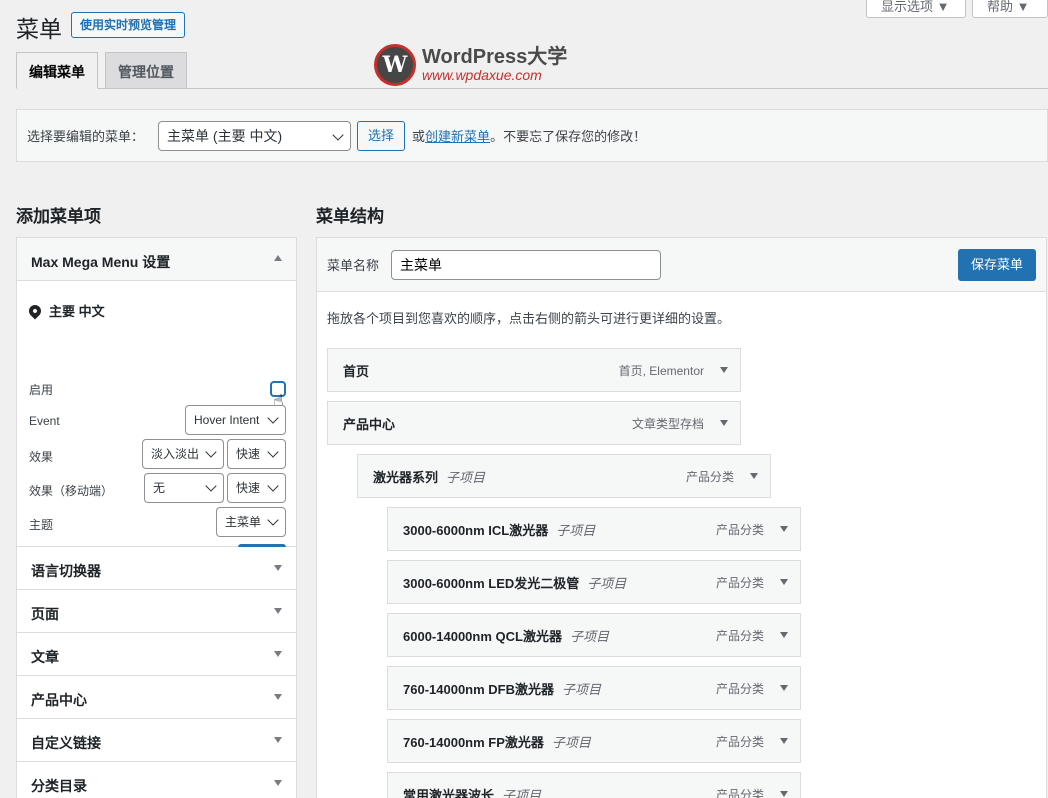 The height and width of the screenshot is (798, 1048). What do you see at coordinates (495, 57) in the screenshot?
I see `logo-brand-text: WordPress大学` at bounding box center [495, 57].